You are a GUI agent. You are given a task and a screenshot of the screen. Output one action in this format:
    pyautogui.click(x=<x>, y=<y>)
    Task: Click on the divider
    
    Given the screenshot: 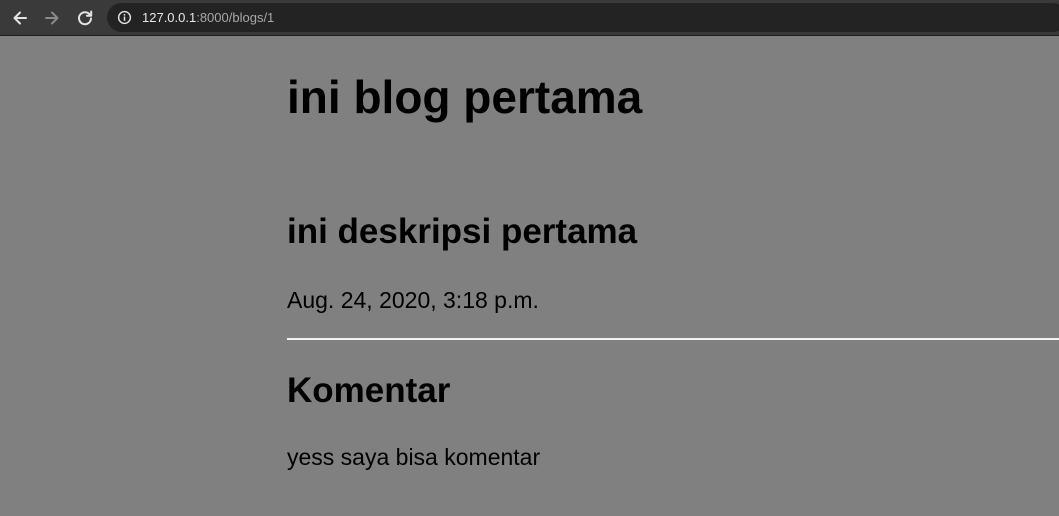 What is the action you would take?
    pyautogui.click(x=673, y=339)
    